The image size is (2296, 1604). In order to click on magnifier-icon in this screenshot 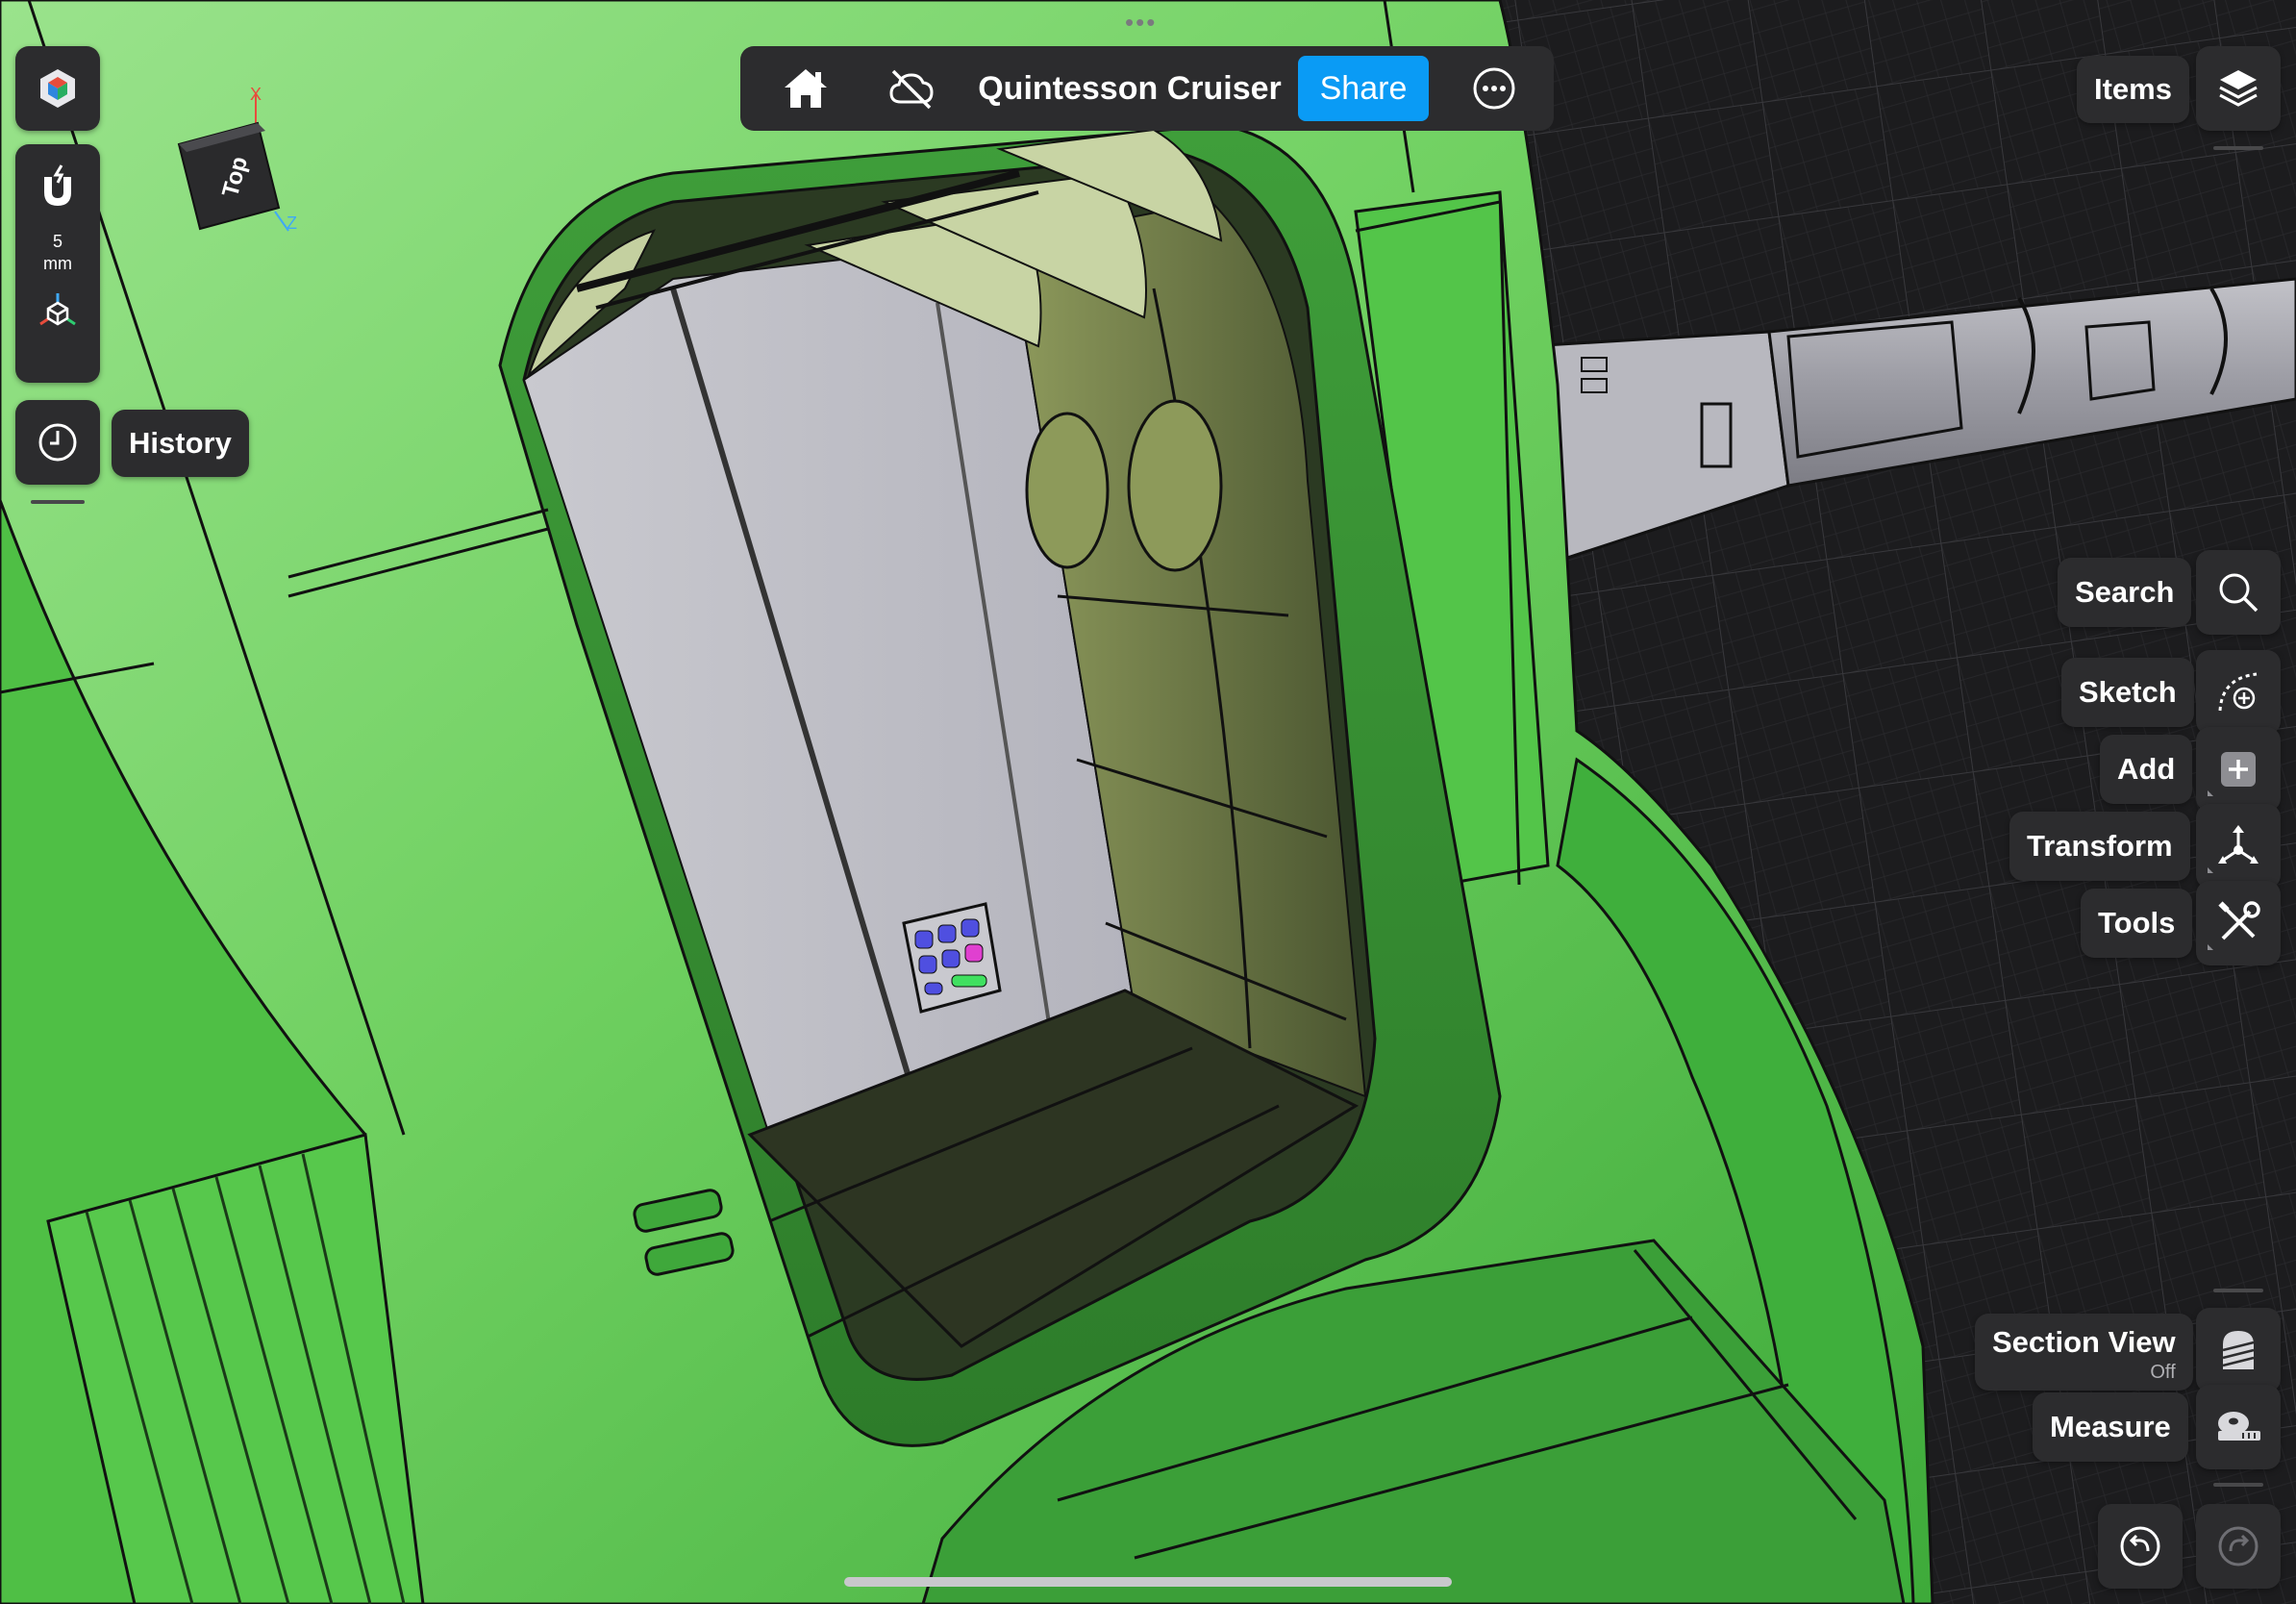, I will do `click(2239, 593)`.